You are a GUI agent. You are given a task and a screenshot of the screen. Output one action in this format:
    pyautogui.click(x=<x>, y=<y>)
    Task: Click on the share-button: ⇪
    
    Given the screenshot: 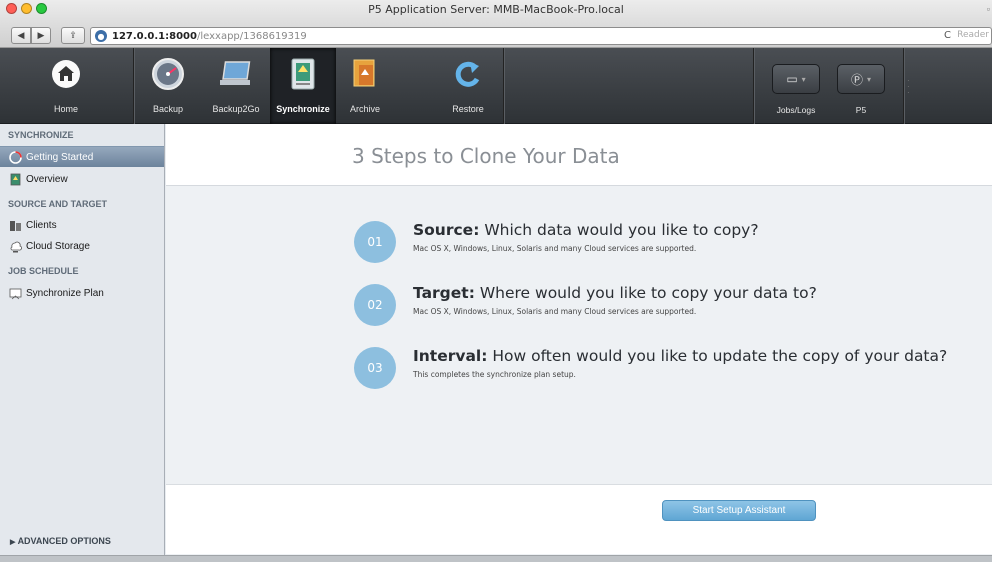 What is the action you would take?
    pyautogui.click(x=73, y=35)
    